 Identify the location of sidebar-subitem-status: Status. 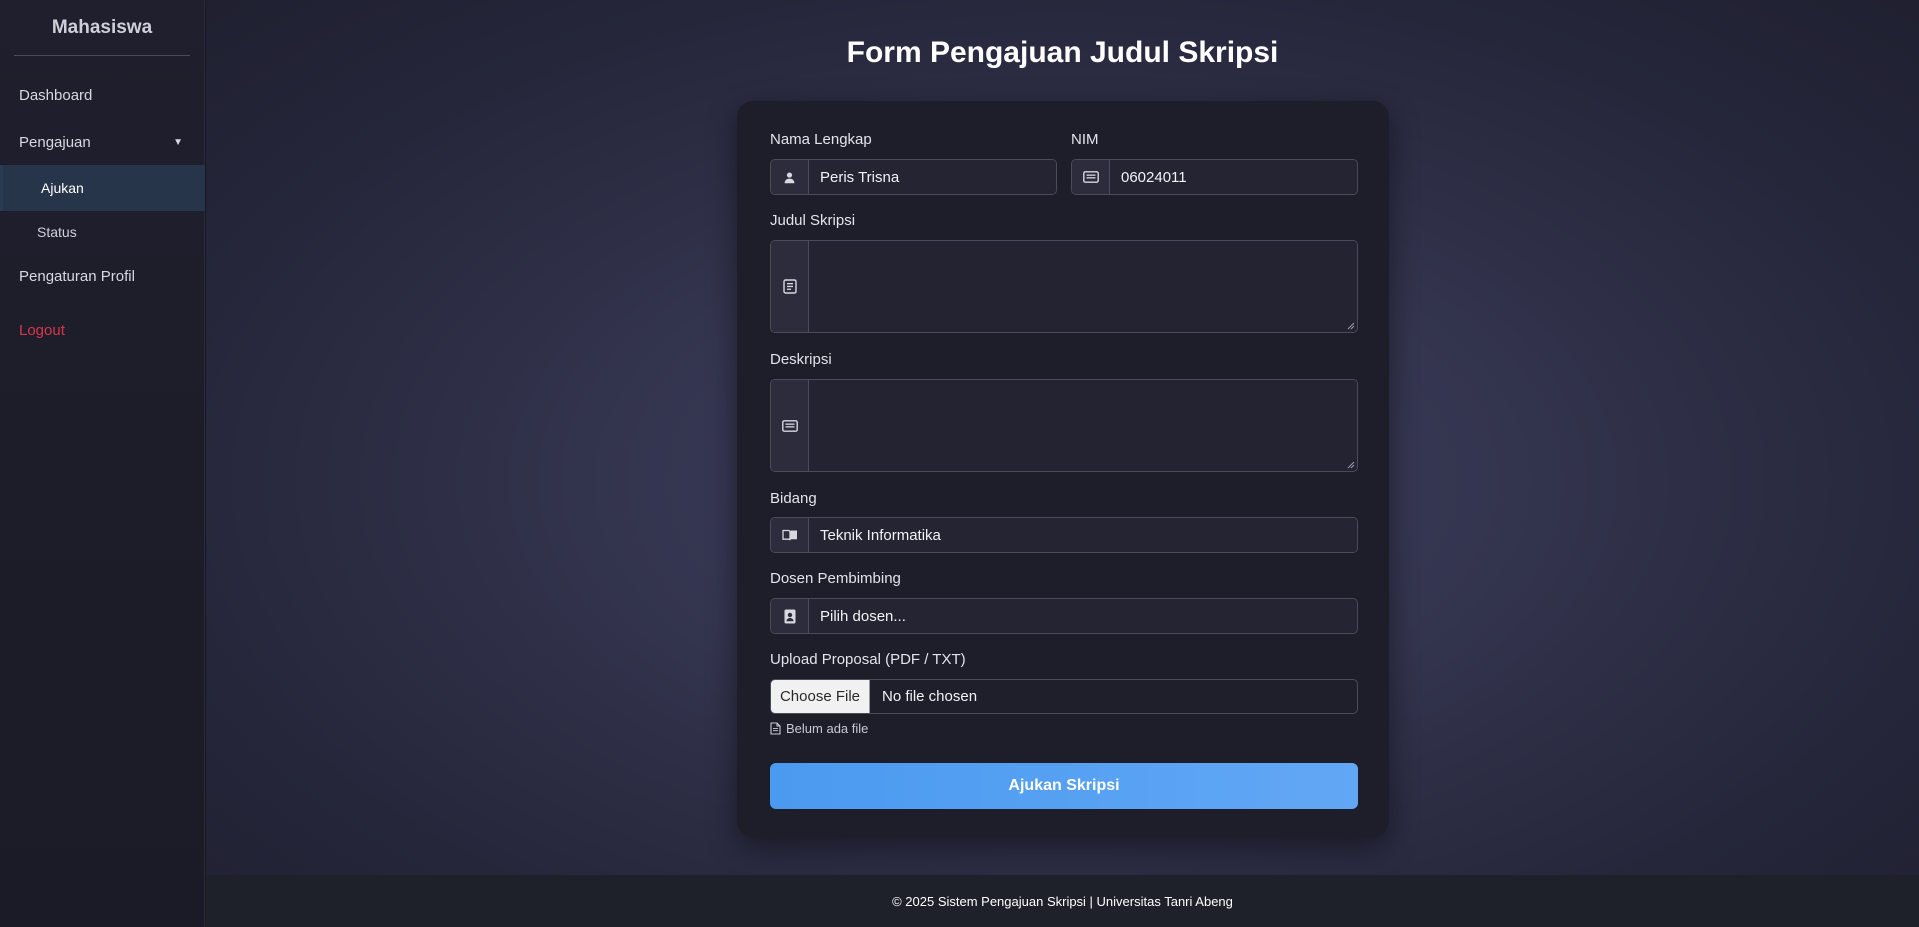
(102, 232).